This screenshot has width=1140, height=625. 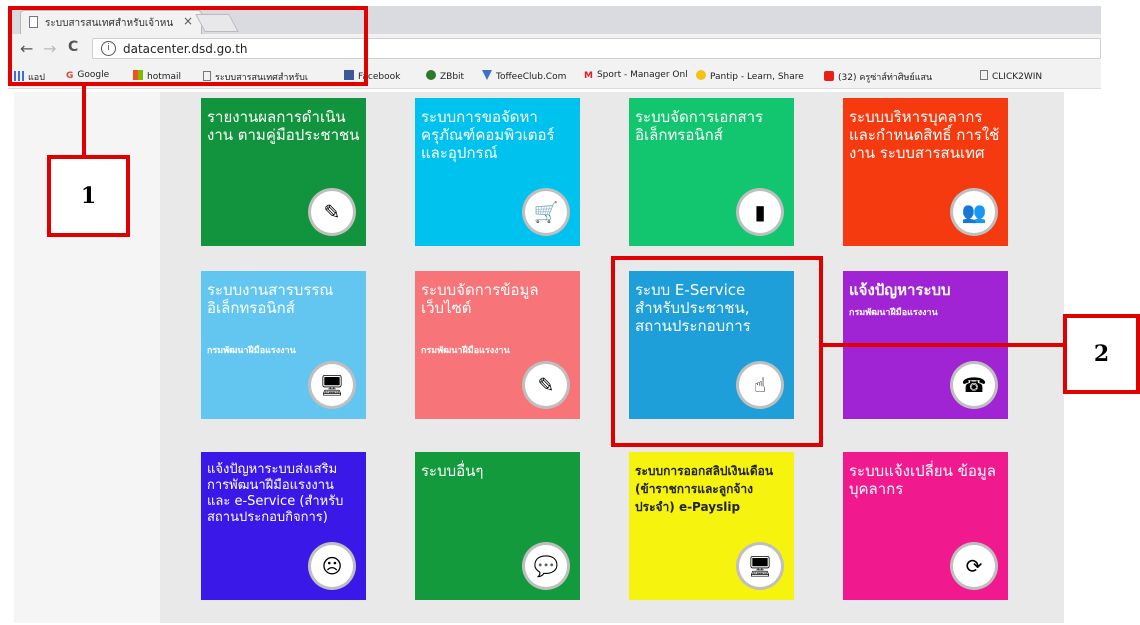 What do you see at coordinates (974, 385) in the screenshot?
I see `support-agent-icon: ☎` at bounding box center [974, 385].